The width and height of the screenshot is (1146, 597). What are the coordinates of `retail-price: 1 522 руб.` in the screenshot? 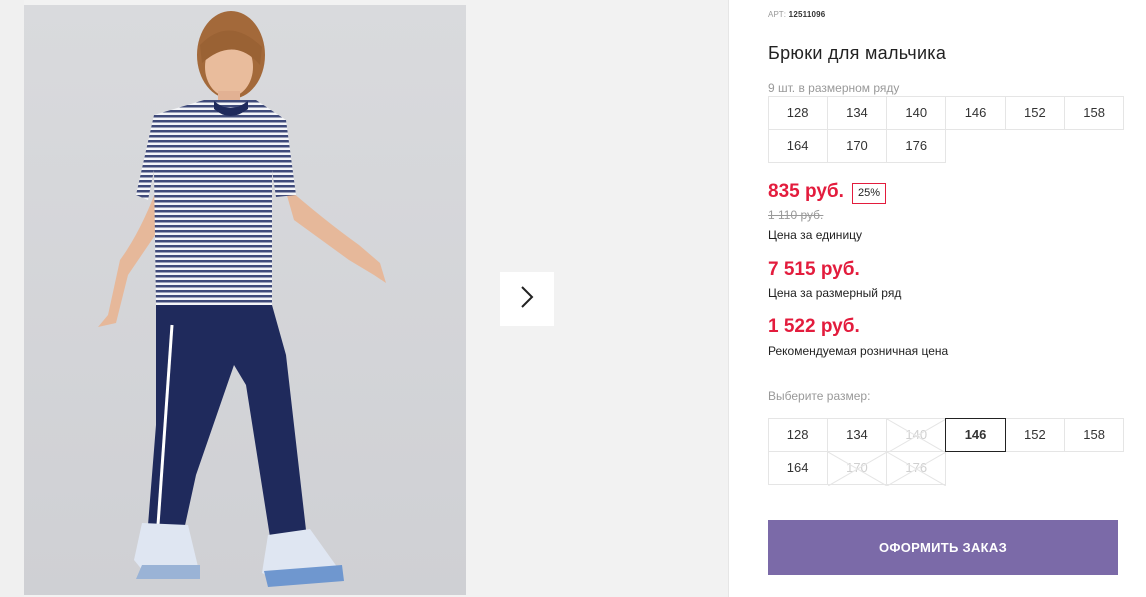 It's located at (814, 326).